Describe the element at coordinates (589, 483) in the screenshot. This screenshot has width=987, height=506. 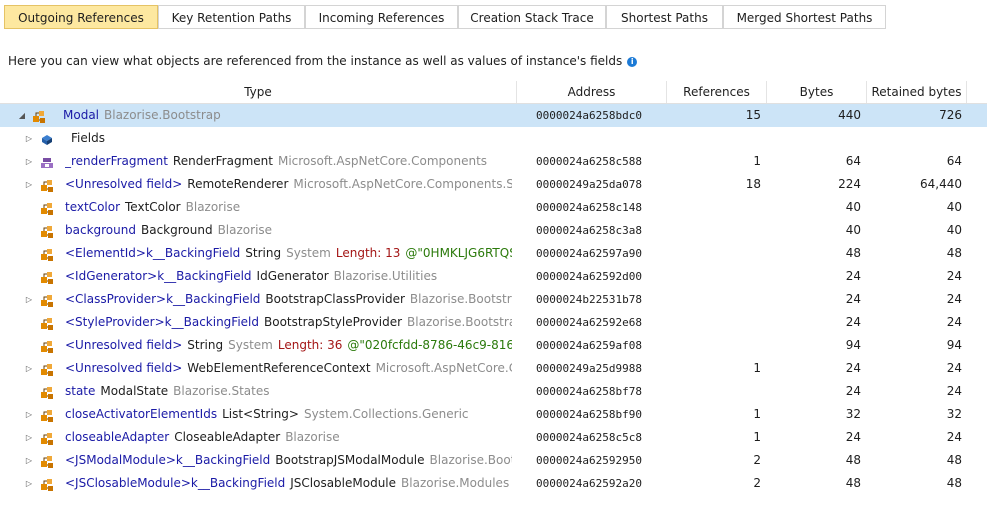
I see `address-cell: 0000024a62592a20` at that location.